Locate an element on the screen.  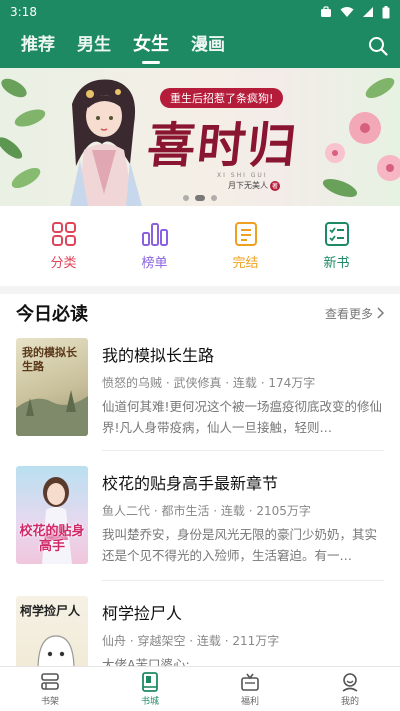
bookshelf-icon is located at coordinates (50, 681).